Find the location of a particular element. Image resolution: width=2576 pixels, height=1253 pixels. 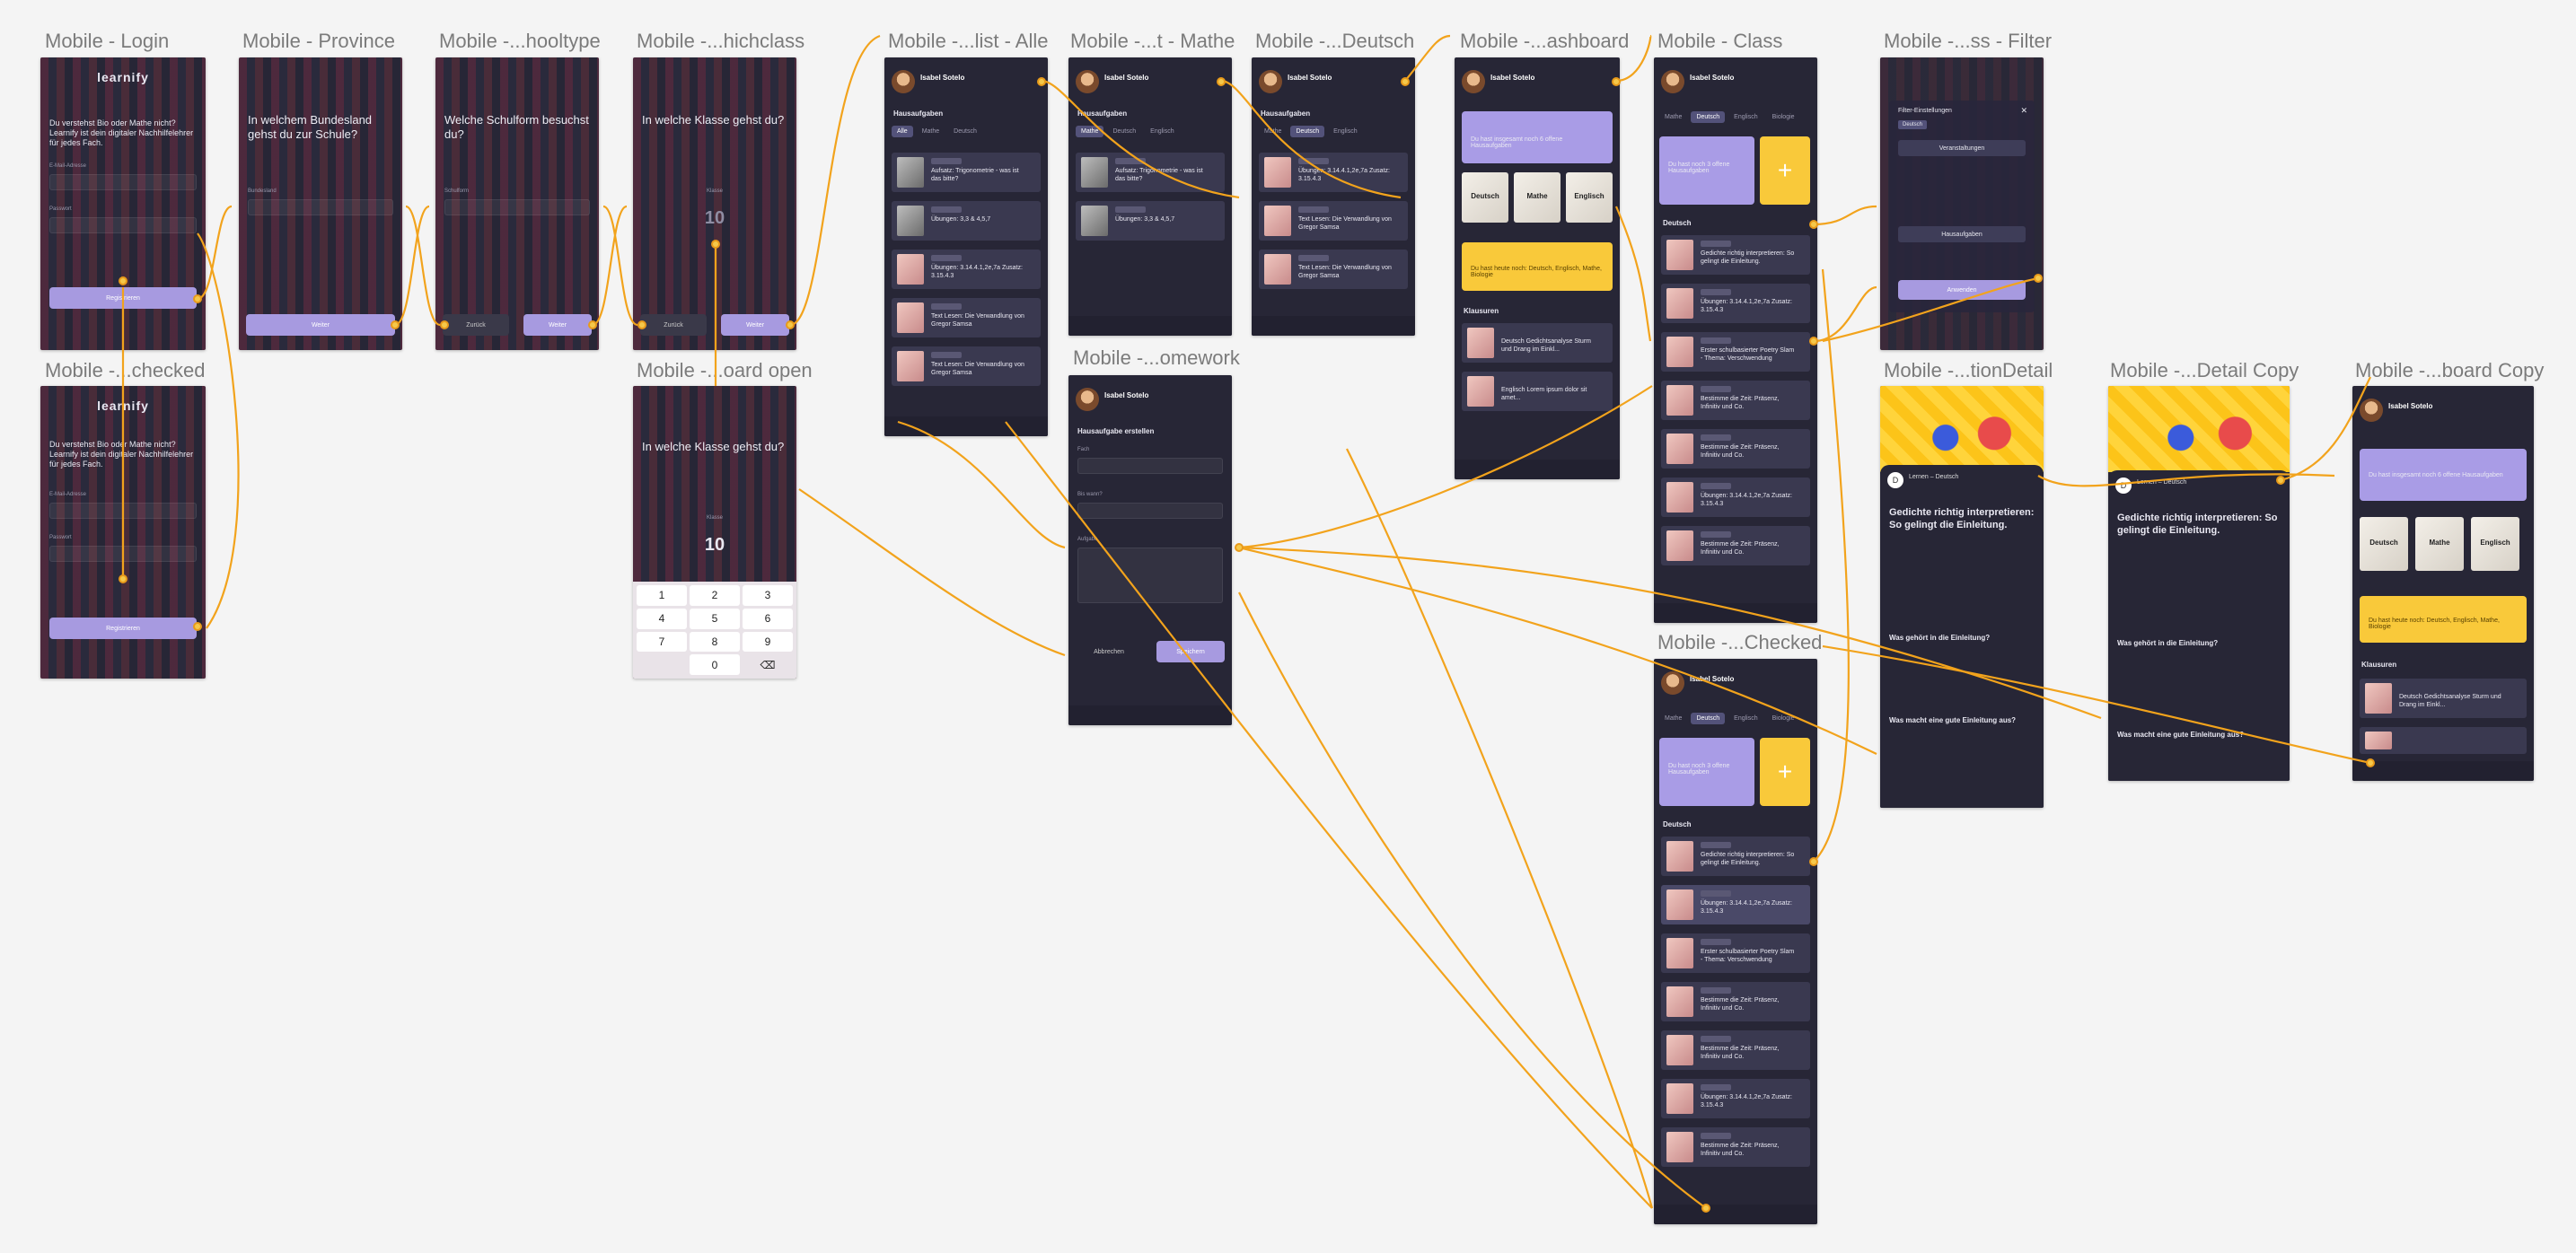

key-4: 4 is located at coordinates (662, 618).